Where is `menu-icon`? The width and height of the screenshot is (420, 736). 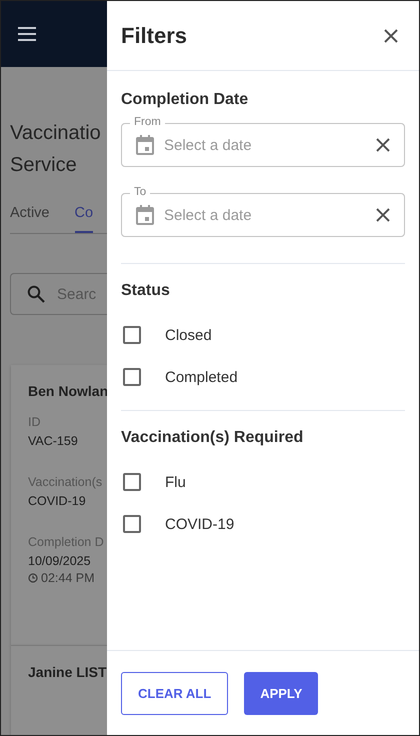
menu-icon is located at coordinates (27, 34).